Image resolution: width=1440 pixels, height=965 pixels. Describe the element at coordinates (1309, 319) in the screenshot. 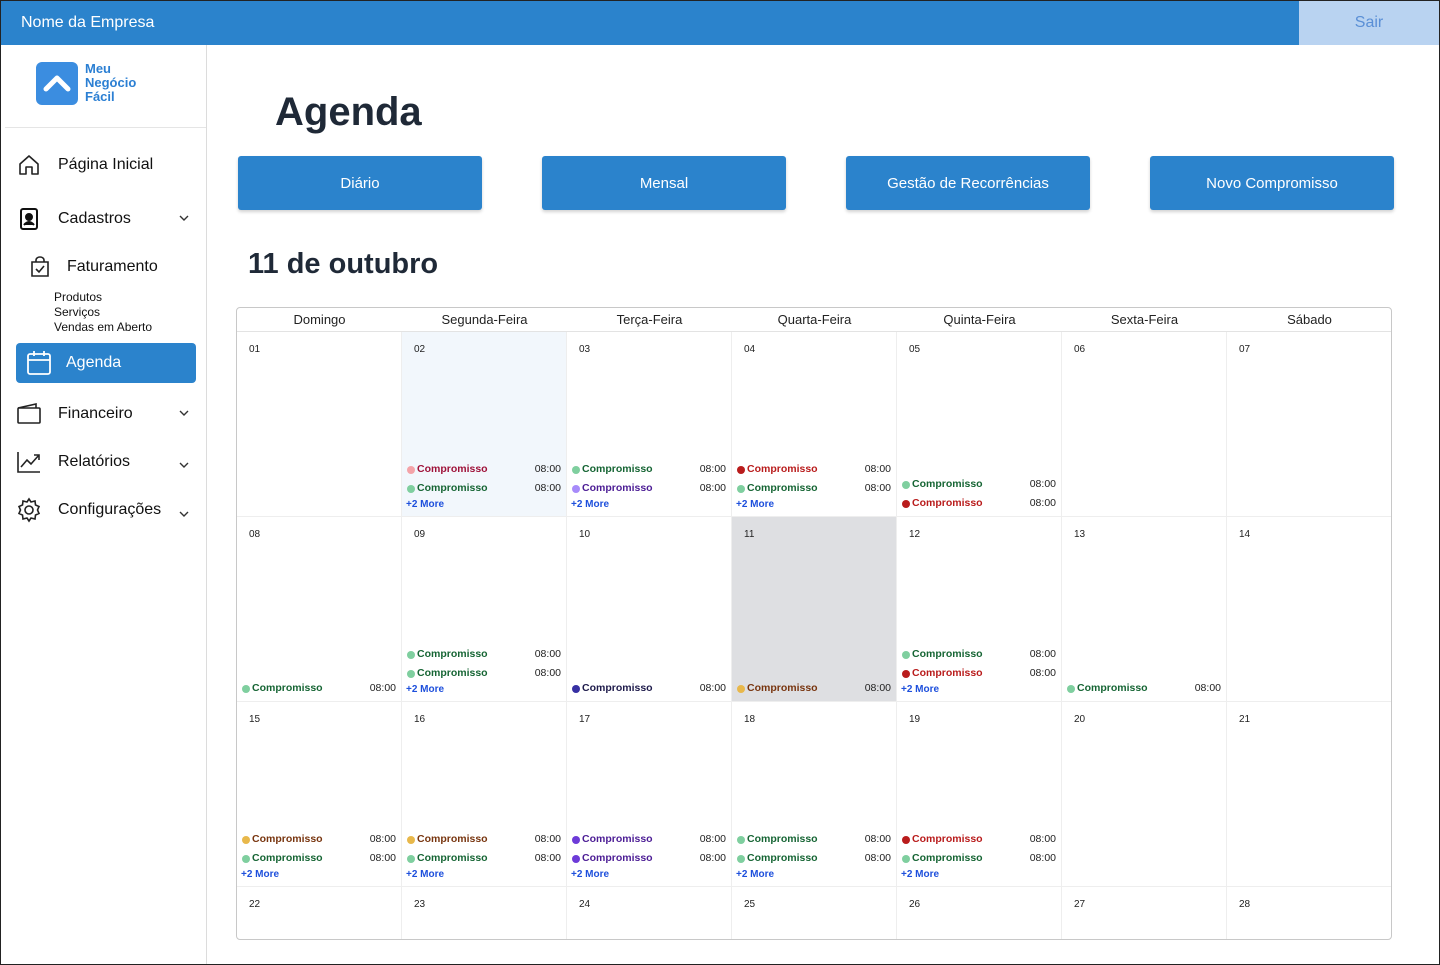

I see `weekday-label: Sábado` at that location.